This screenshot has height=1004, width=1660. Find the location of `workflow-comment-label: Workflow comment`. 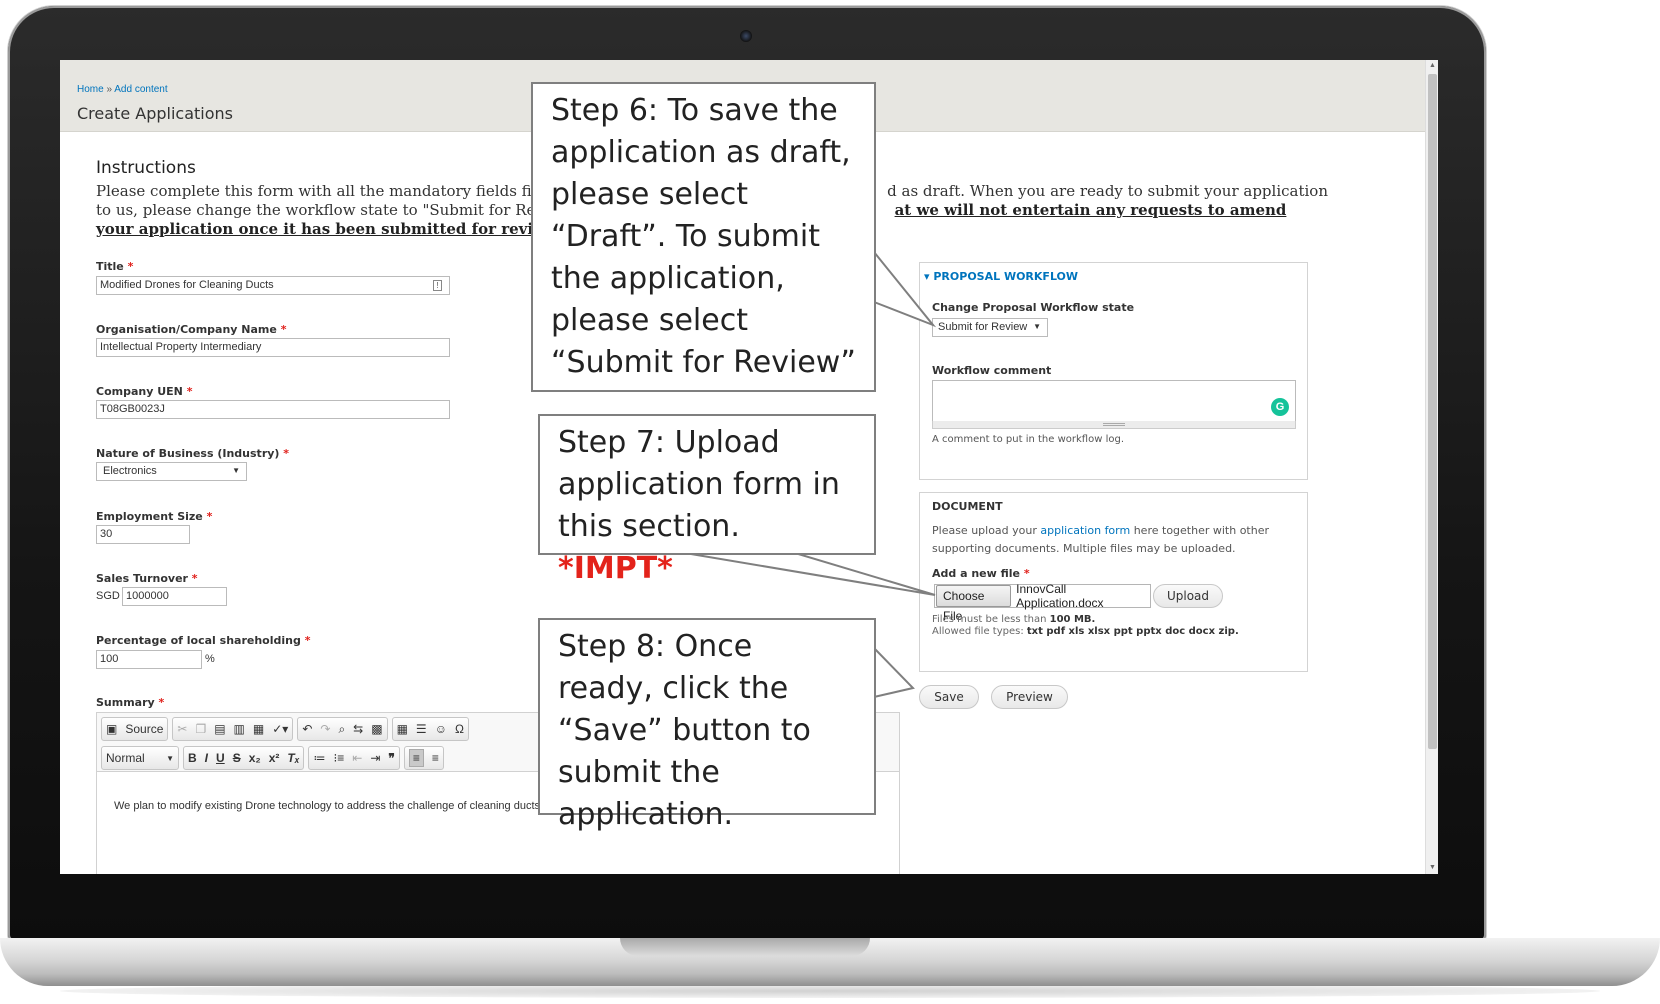

workflow-comment-label: Workflow comment is located at coordinates (992, 370).